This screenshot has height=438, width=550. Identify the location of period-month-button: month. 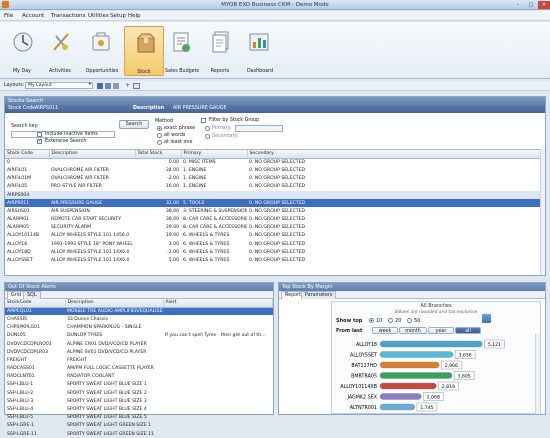
(413, 330).